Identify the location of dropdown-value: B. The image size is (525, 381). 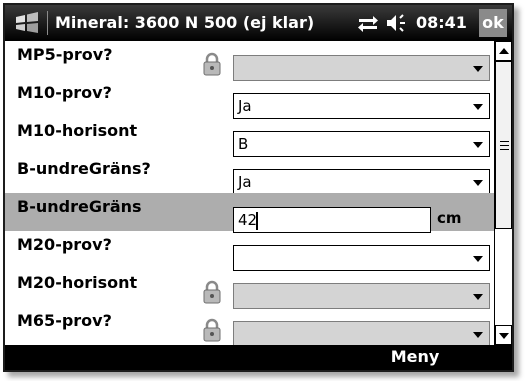
(243, 144).